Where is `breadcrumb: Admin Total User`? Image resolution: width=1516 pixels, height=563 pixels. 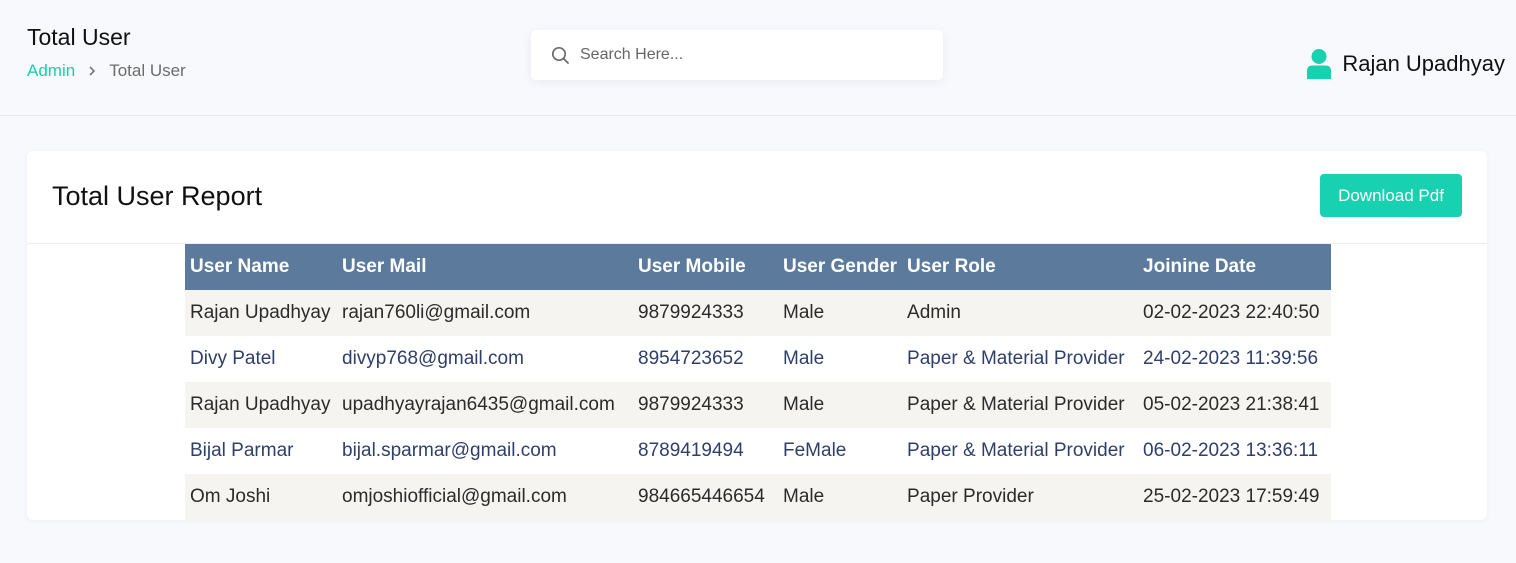 breadcrumb: Admin Total User is located at coordinates (106, 71).